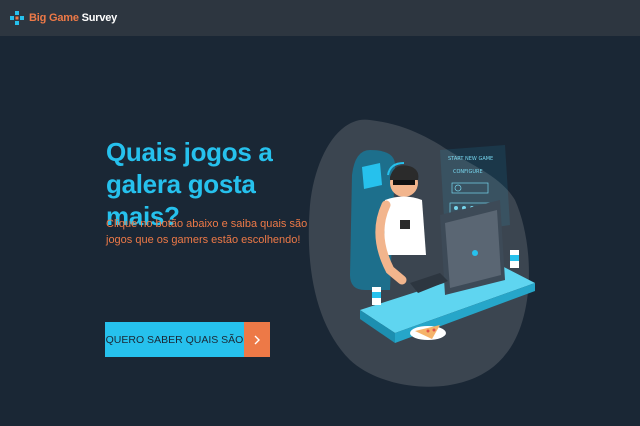 The image size is (640, 426). I want to click on cta-button: Quero saber quais são, so click(187, 339).